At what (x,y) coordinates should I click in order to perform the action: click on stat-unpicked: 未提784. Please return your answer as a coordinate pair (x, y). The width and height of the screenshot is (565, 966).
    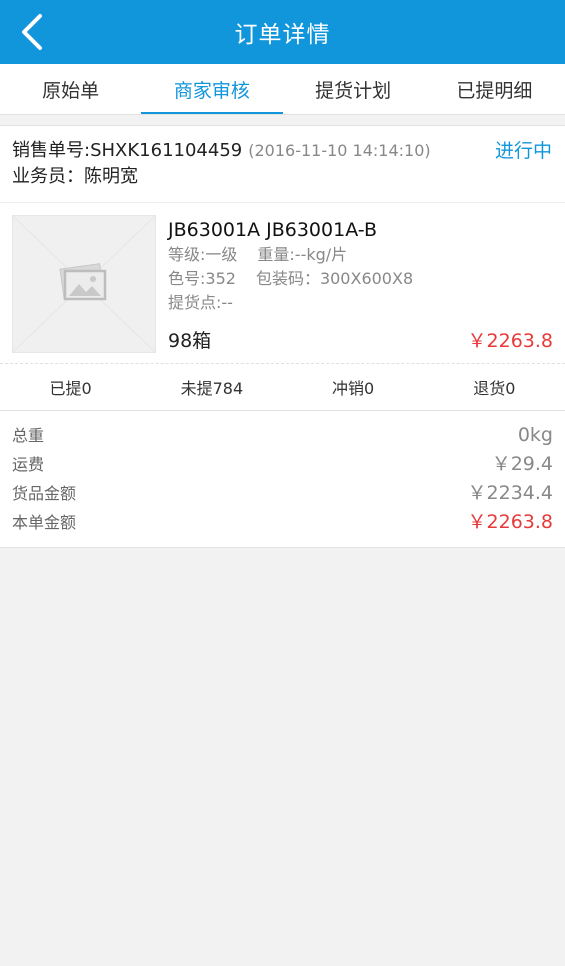
    Looking at the image, I should click on (212, 388).